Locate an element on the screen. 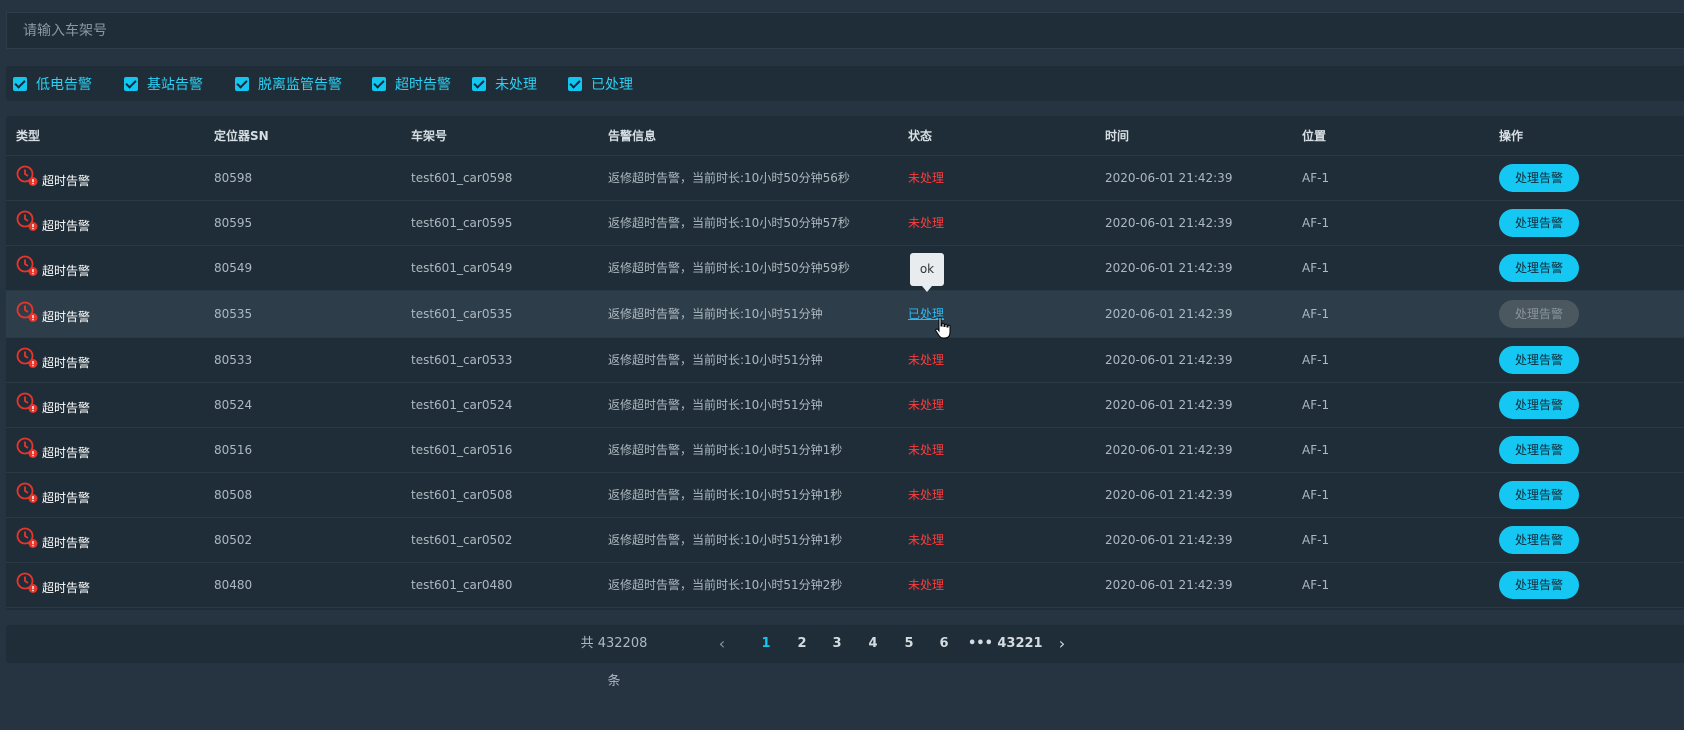 Image resolution: width=1684 pixels, height=730 pixels. page-2: 2 is located at coordinates (802, 644).